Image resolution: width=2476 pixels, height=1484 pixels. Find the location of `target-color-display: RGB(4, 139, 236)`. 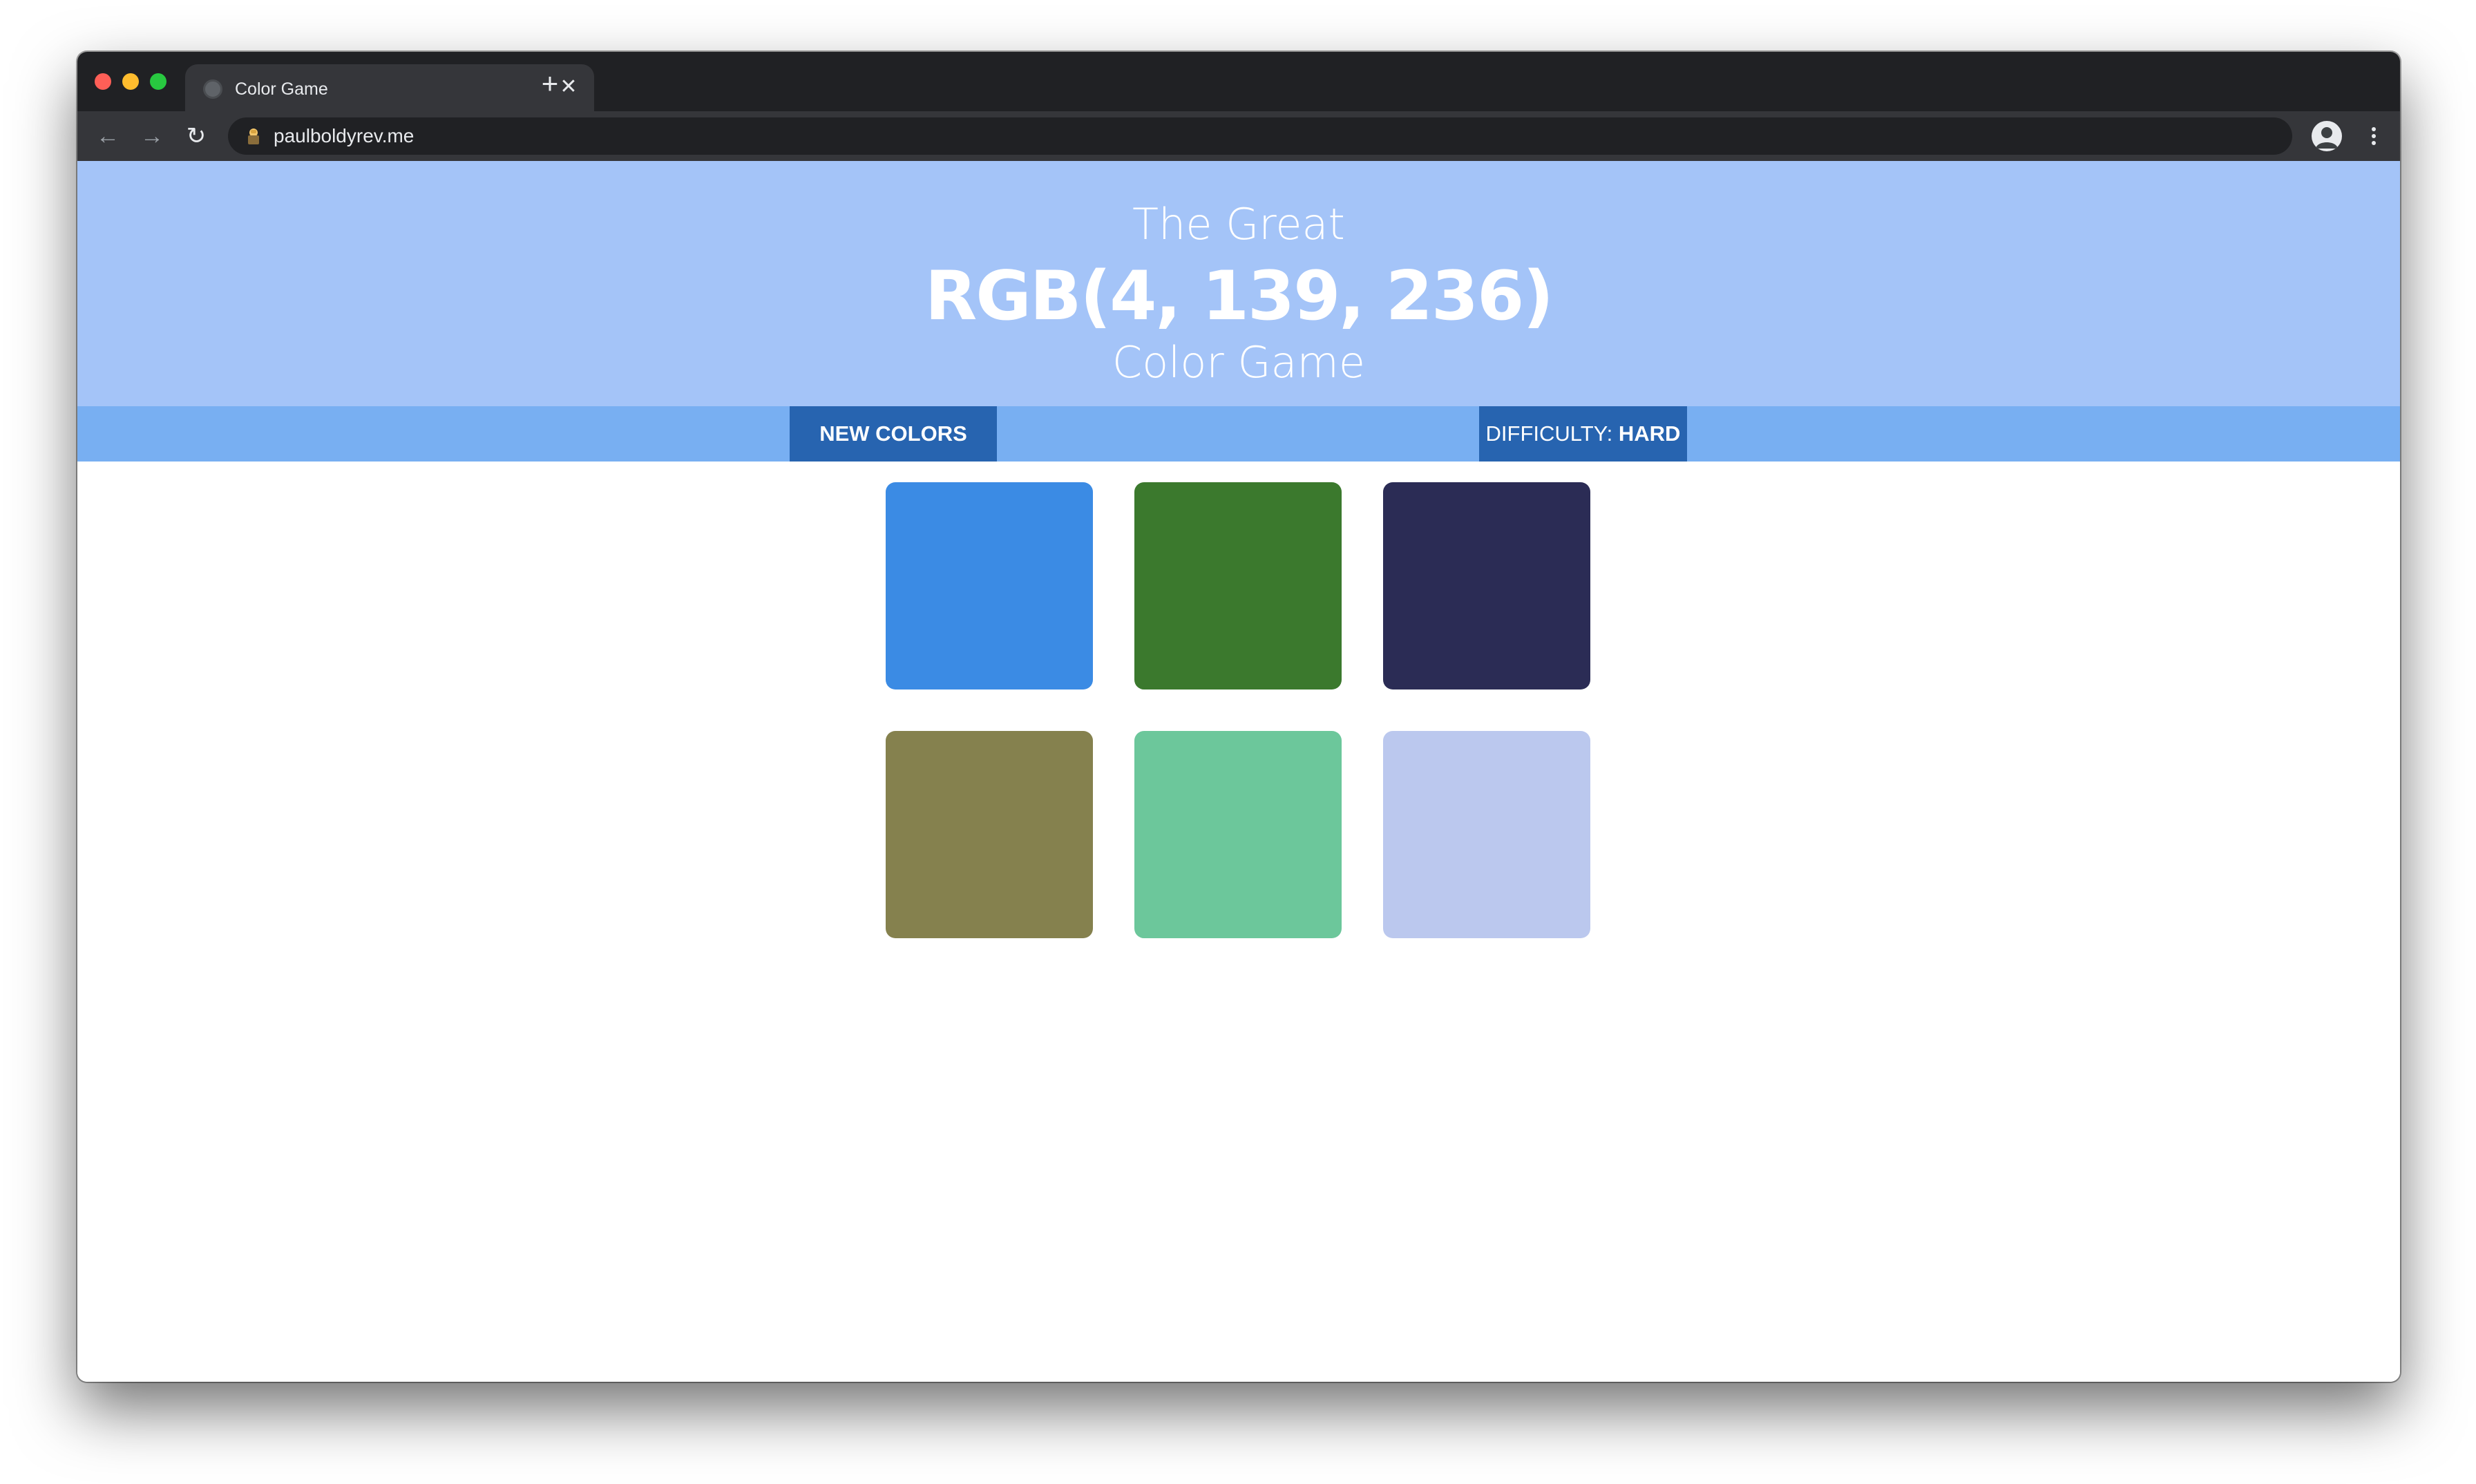

target-color-display: RGB(4, 139, 236) is located at coordinates (1239, 296).